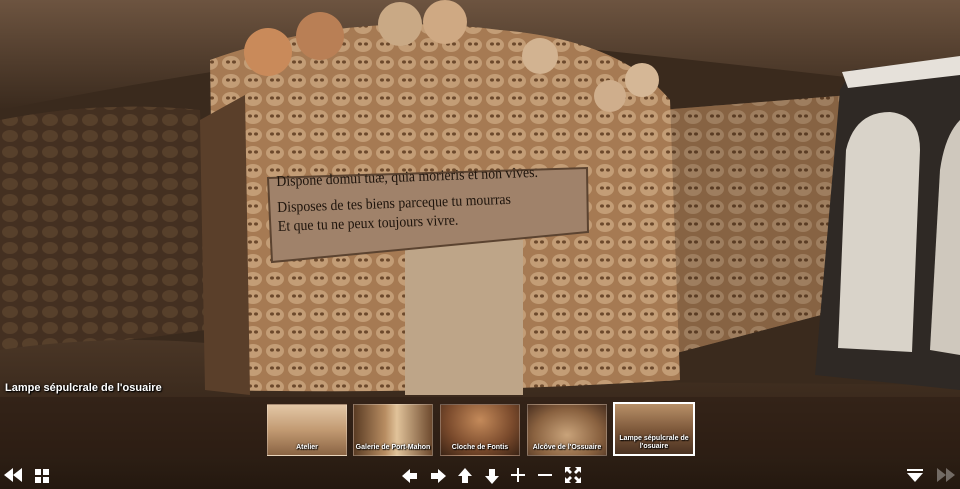 The image size is (960, 489). Describe the element at coordinates (83, 388) in the screenshot. I see `current-scene-title: Lampe sépulcrale de l'osuaire` at that location.